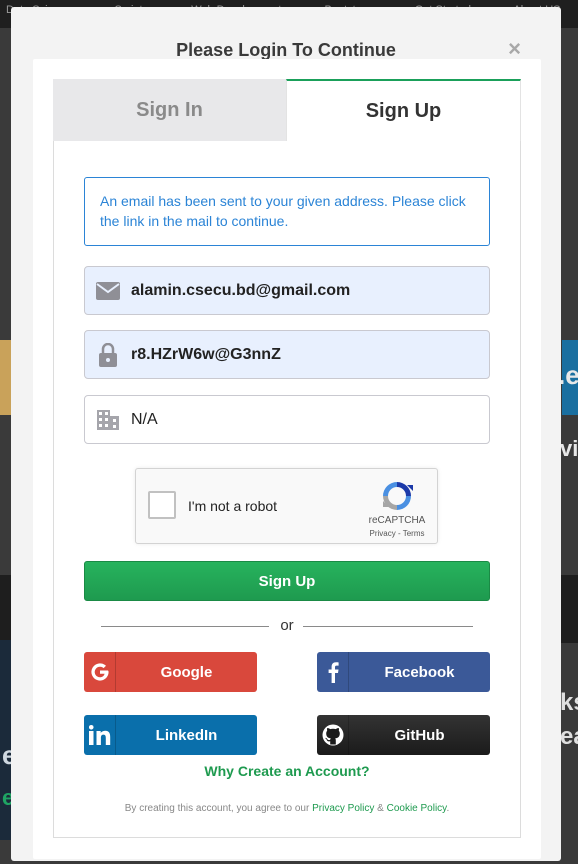  I want to click on facebook-label: Facebook, so click(419, 672).